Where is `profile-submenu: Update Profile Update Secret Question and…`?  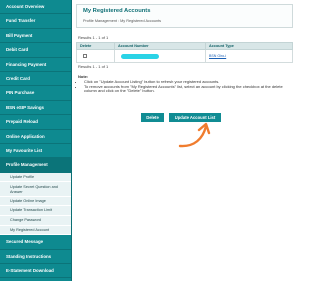
profile-submenu: Update Profile Update Secret Question and… is located at coordinates (35, 204).